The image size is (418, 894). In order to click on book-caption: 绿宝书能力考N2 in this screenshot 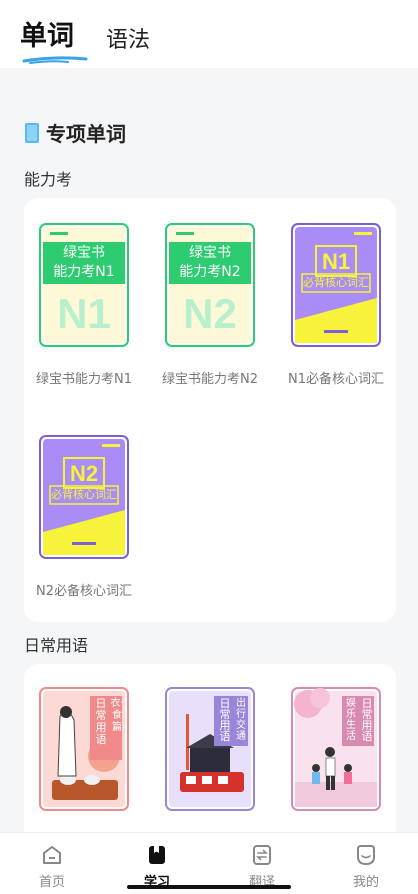, I will do `click(210, 379)`.